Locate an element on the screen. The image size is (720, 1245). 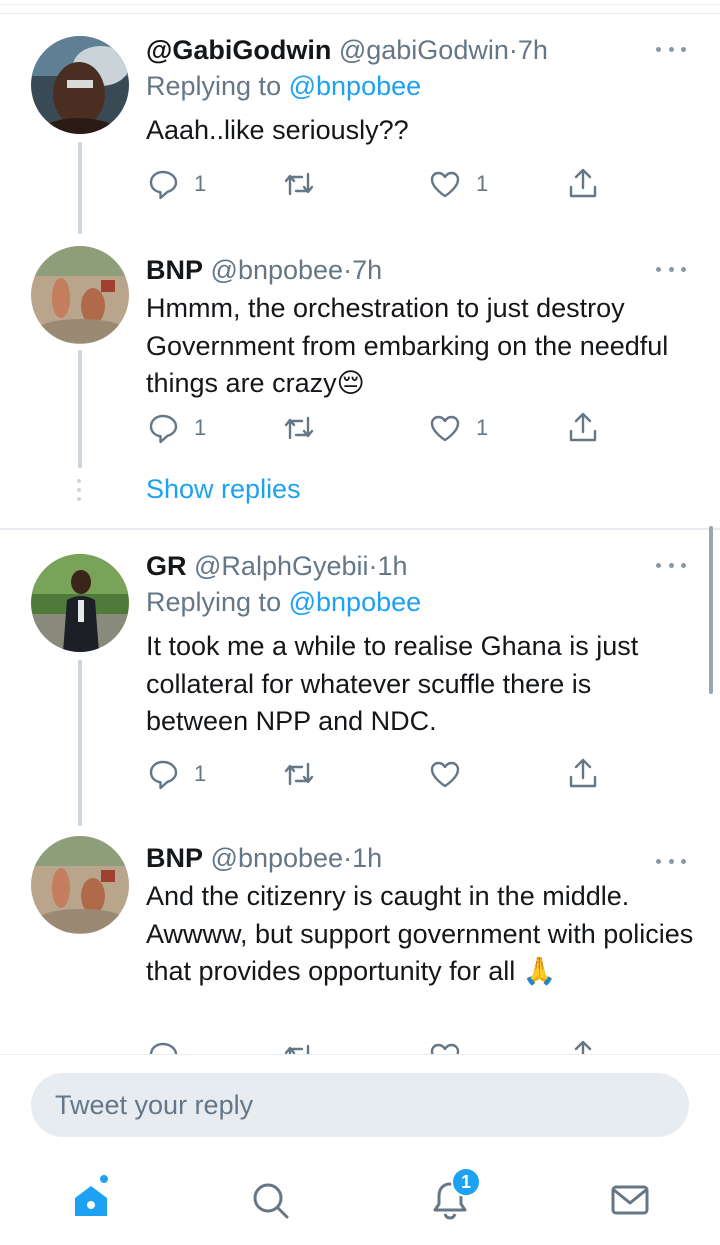
tweet-header: @GabiGodwin @gabiGodwin·7h is located at coordinates (421, 50).